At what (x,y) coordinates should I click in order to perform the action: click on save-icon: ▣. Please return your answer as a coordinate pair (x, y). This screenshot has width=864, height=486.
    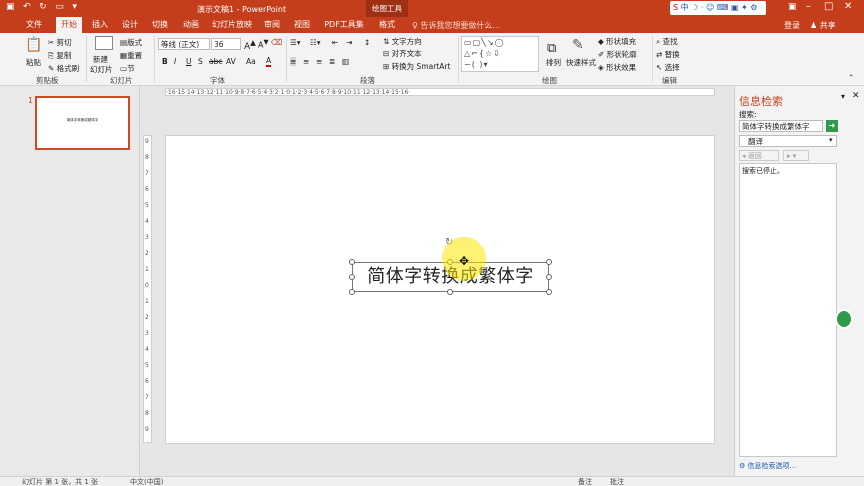
    Looking at the image, I should click on (10, 7).